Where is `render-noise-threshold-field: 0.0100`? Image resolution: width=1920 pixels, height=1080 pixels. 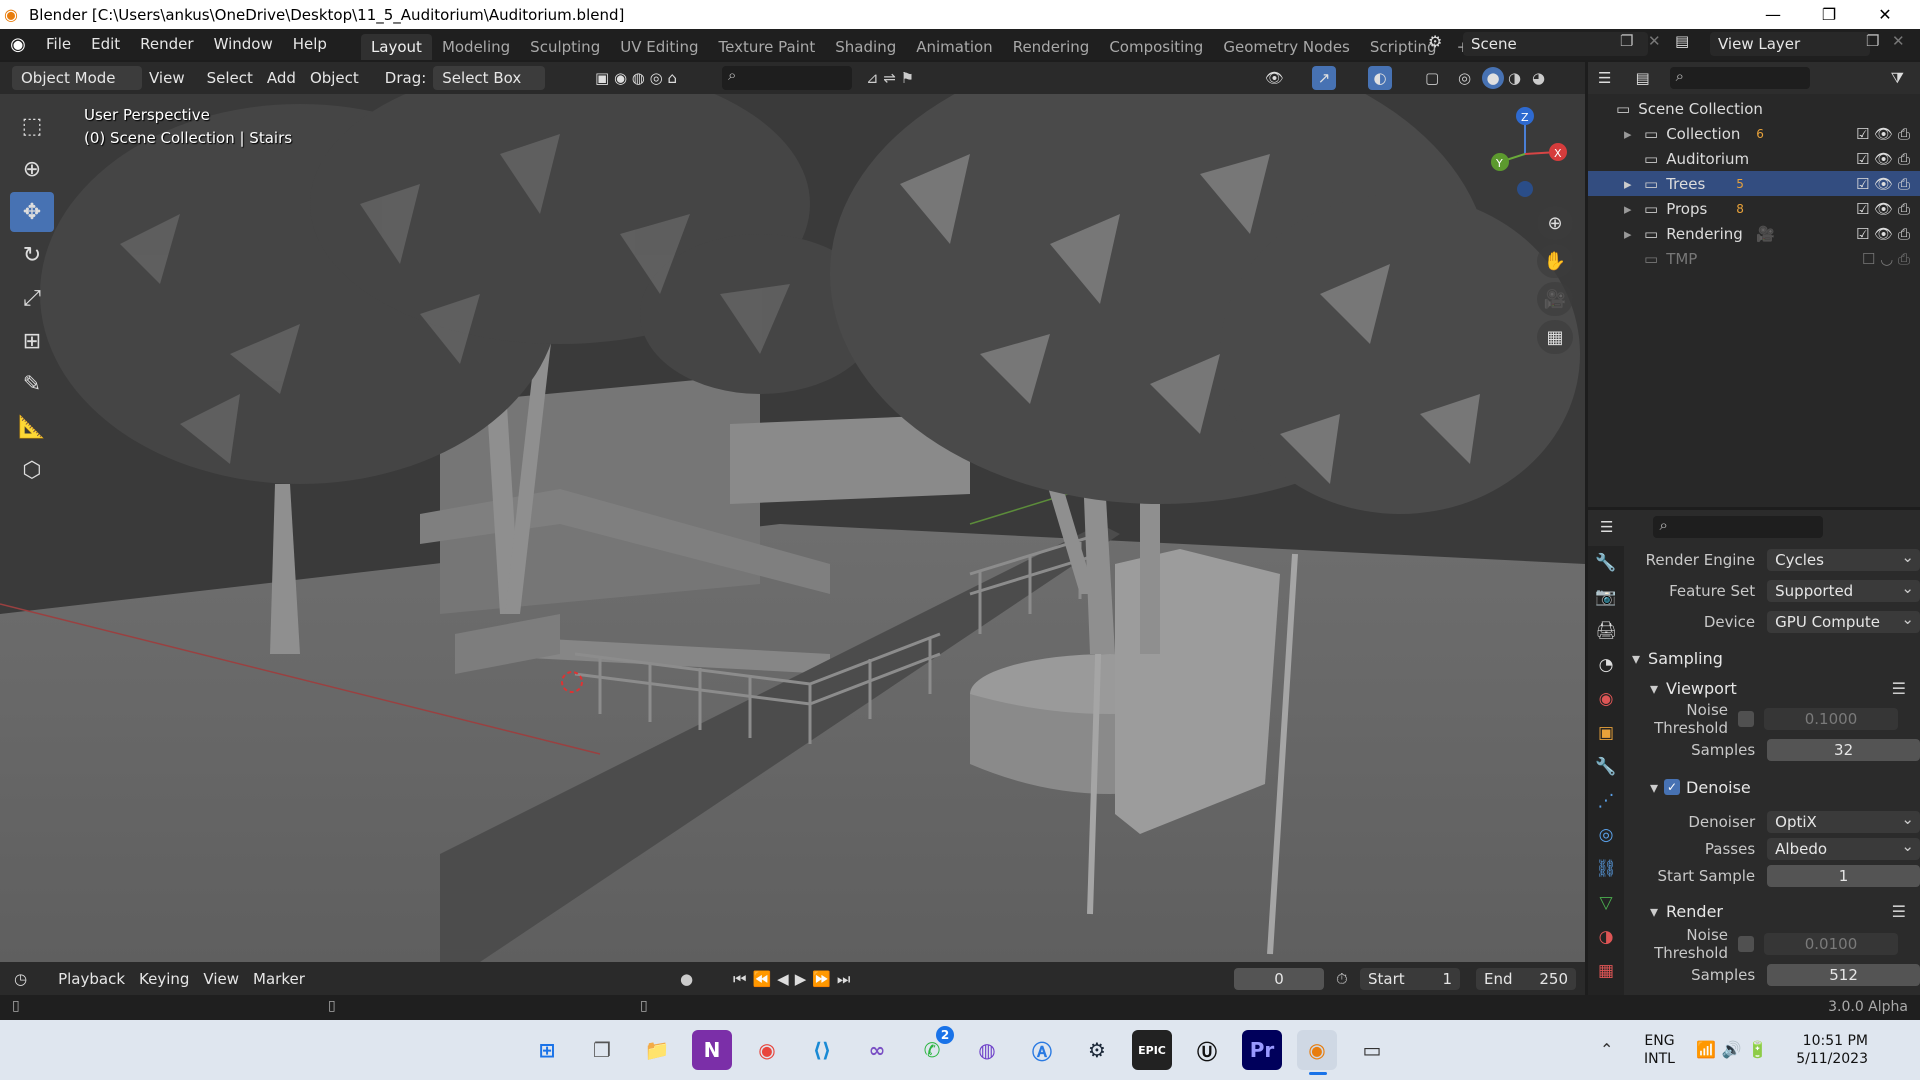
render-noise-threshold-field: 0.0100 is located at coordinates (1831, 944).